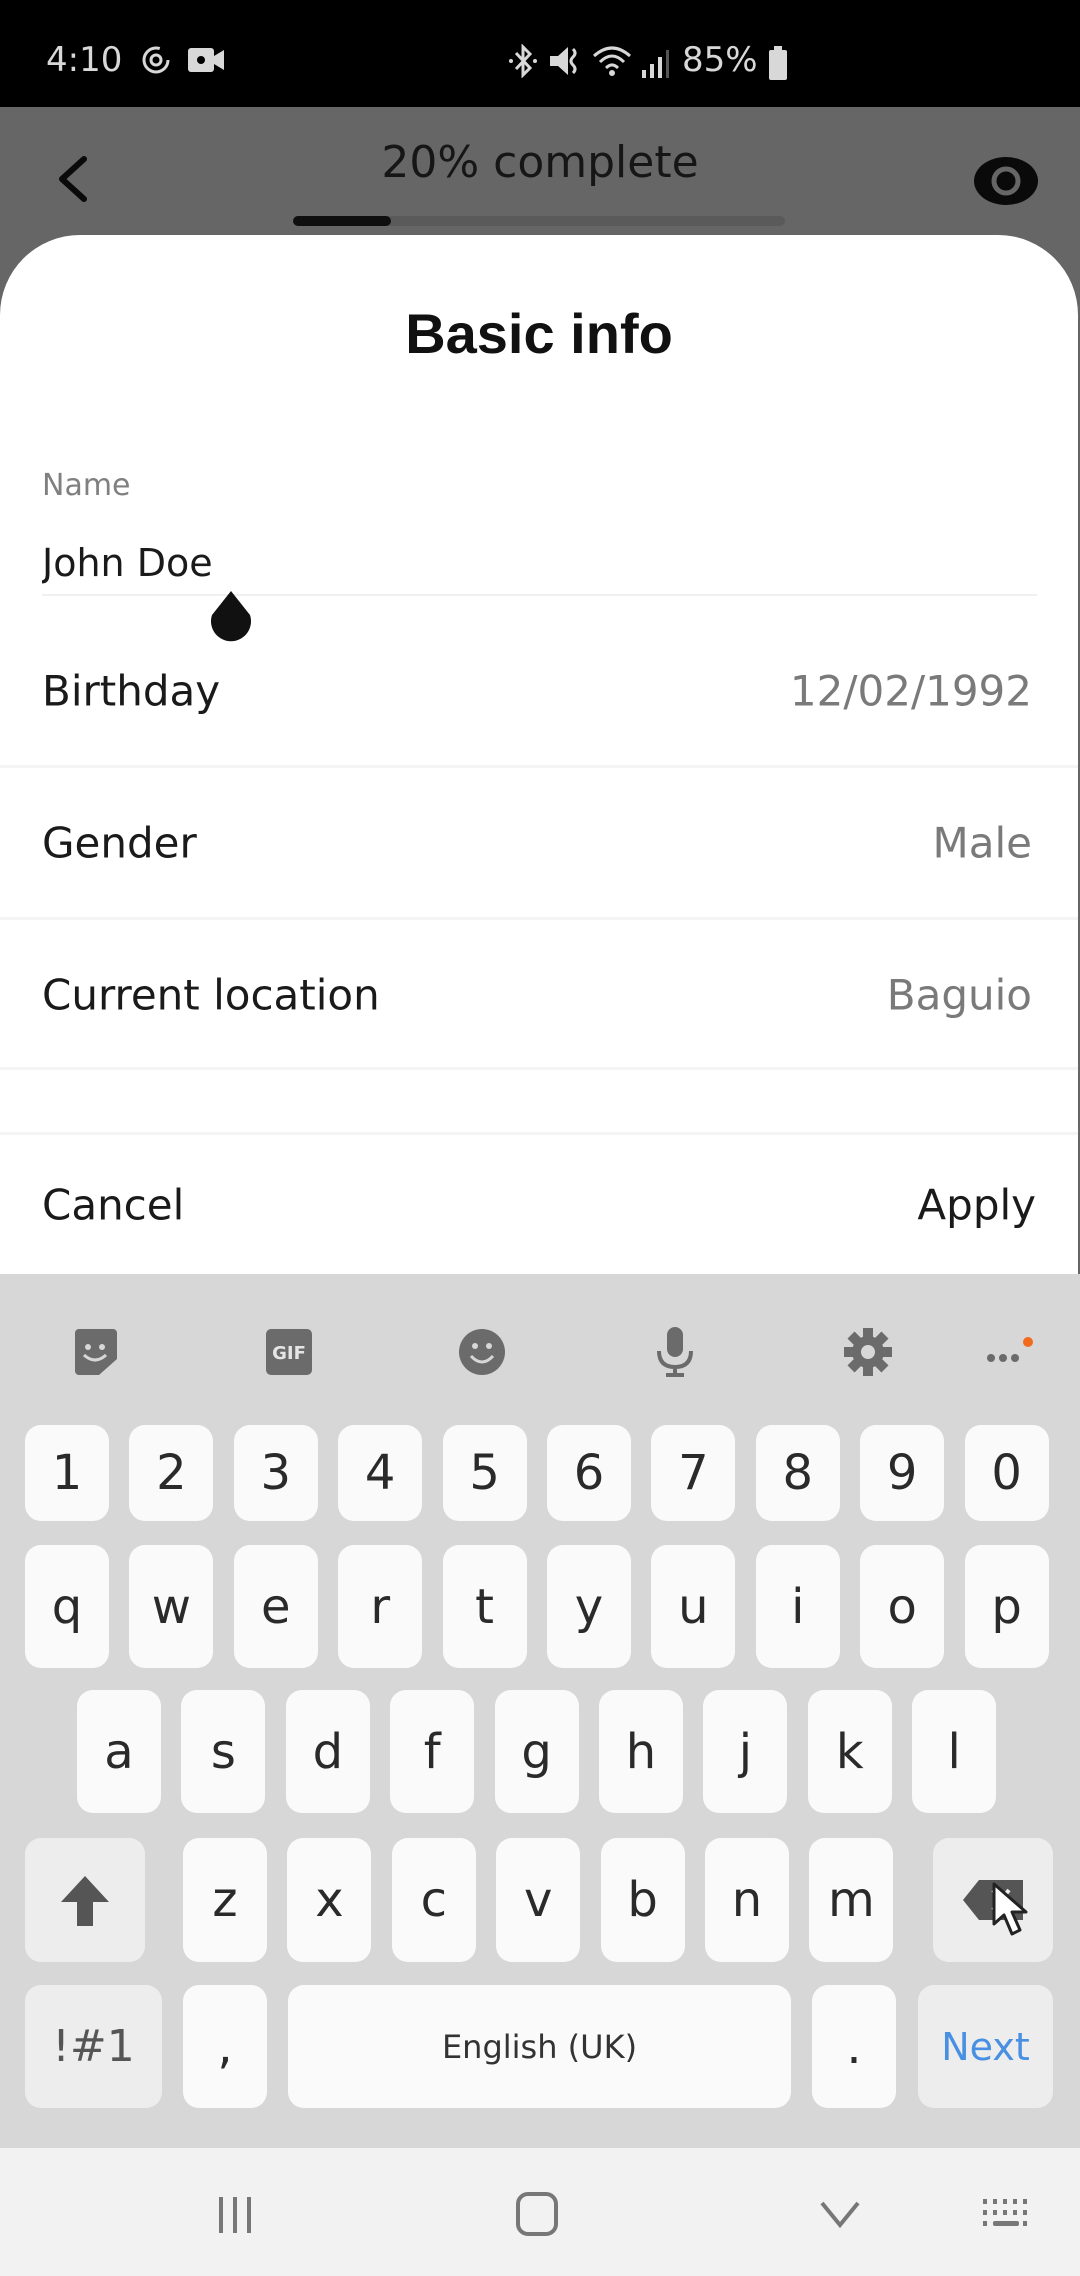  Describe the element at coordinates (655, 65) in the screenshot. I see `signal-icon` at that location.